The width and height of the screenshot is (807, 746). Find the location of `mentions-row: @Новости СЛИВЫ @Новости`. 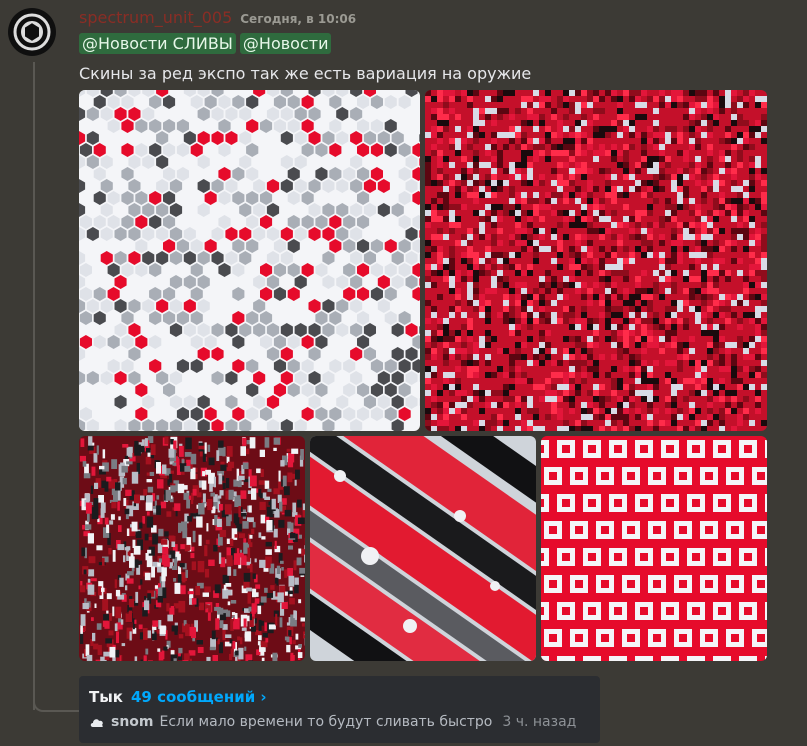

mentions-row: @Новости СЛИВЫ @Новости is located at coordinates (205, 43).